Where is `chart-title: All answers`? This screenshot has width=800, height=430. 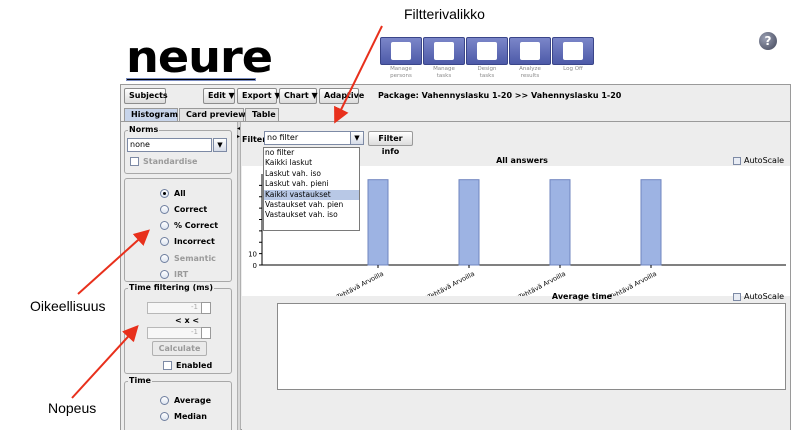
chart-title: All answers is located at coordinates (522, 160).